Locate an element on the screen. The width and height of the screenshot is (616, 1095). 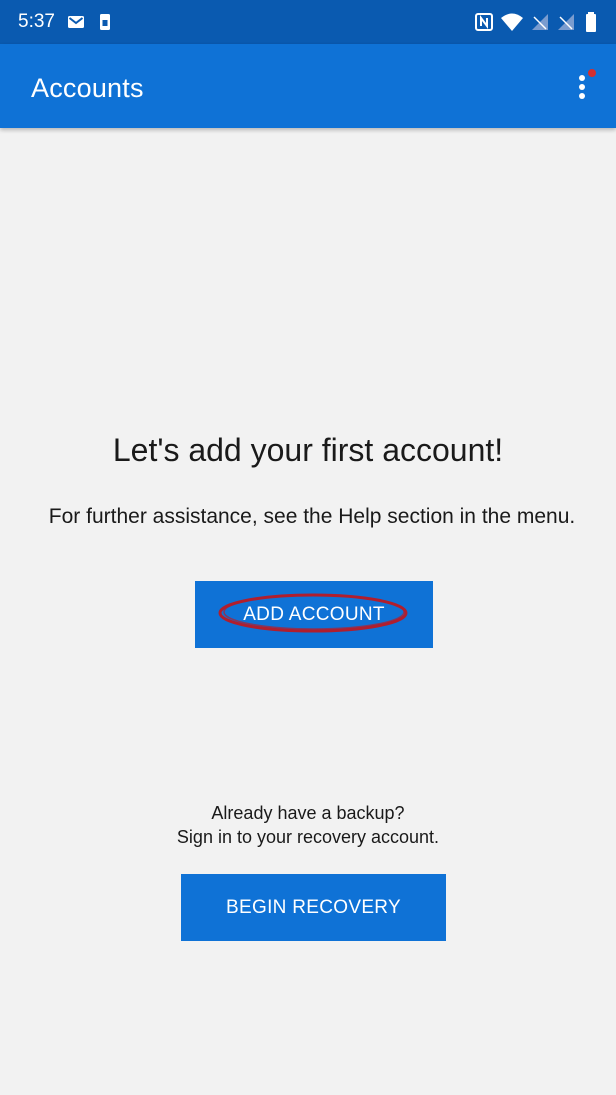
add-account-label: ADD ACCOUNT is located at coordinates (314, 614).